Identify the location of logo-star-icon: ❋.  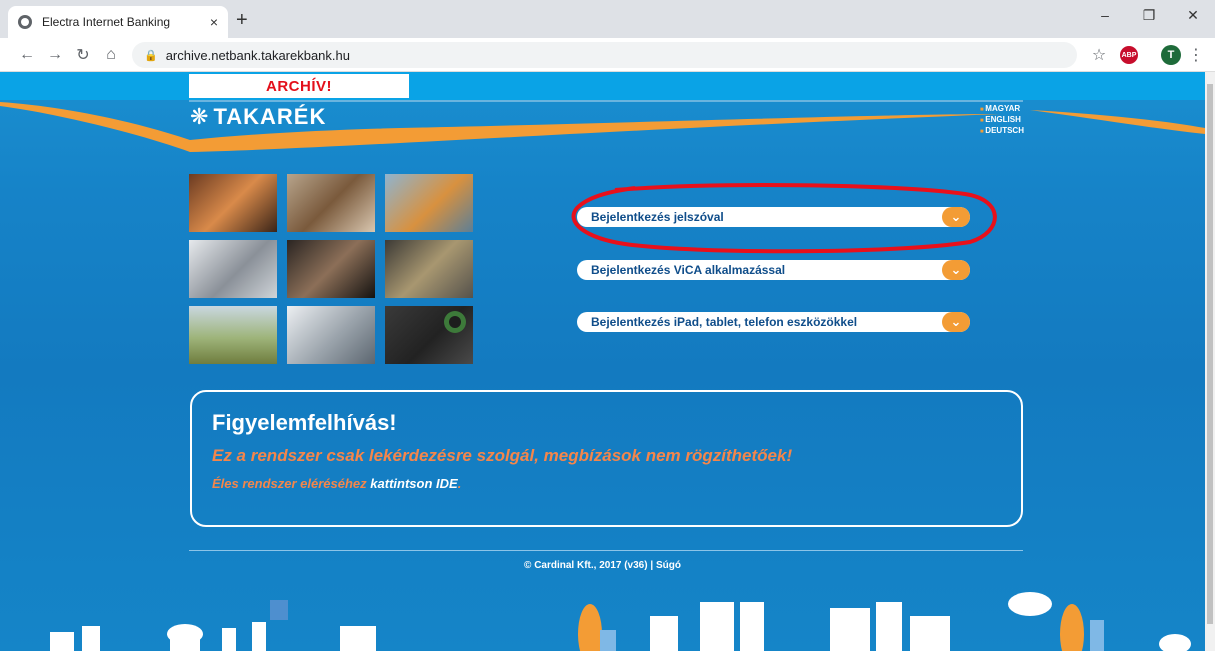
(200, 116).